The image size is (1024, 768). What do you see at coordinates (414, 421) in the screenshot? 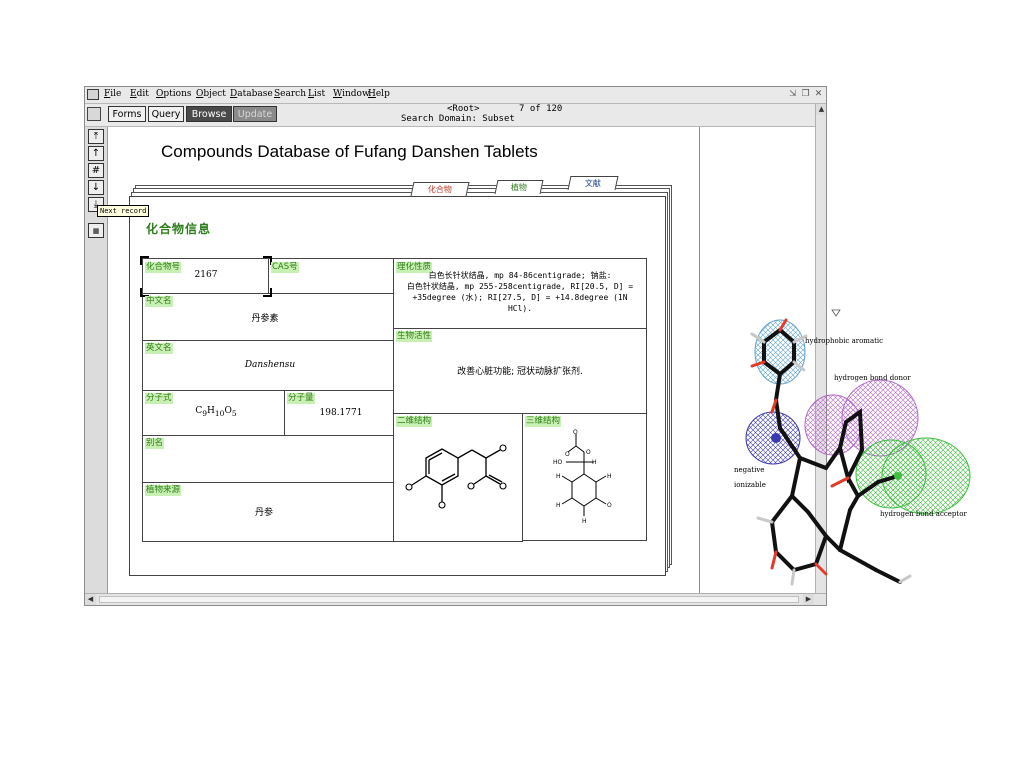
I see `structure-2d-label: 二维结构` at bounding box center [414, 421].